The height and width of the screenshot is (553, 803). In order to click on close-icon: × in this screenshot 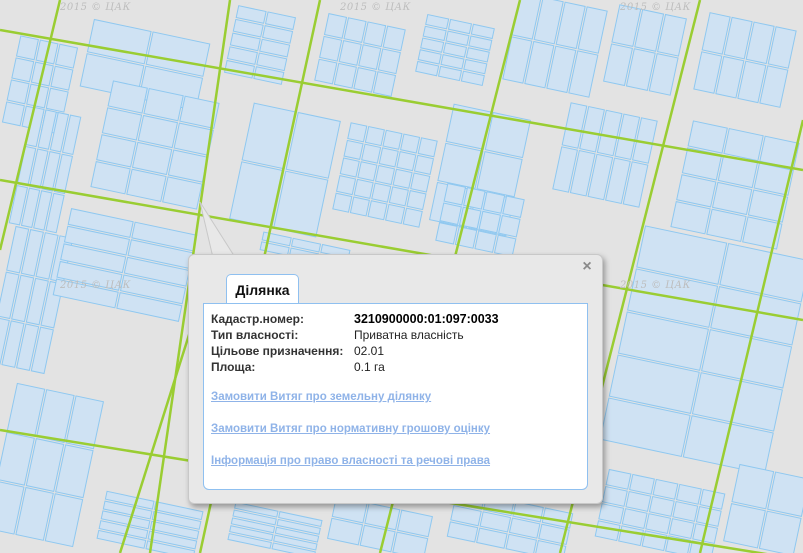, I will do `click(587, 267)`.